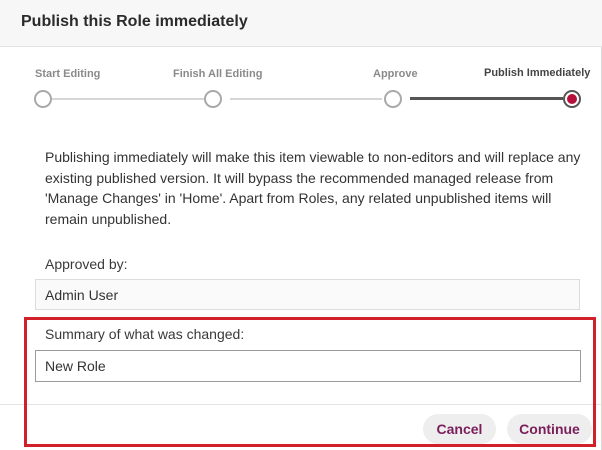 The width and height of the screenshot is (602, 450). What do you see at coordinates (213, 99) in the screenshot?
I see `step-node-finish-all-editing` at bounding box center [213, 99].